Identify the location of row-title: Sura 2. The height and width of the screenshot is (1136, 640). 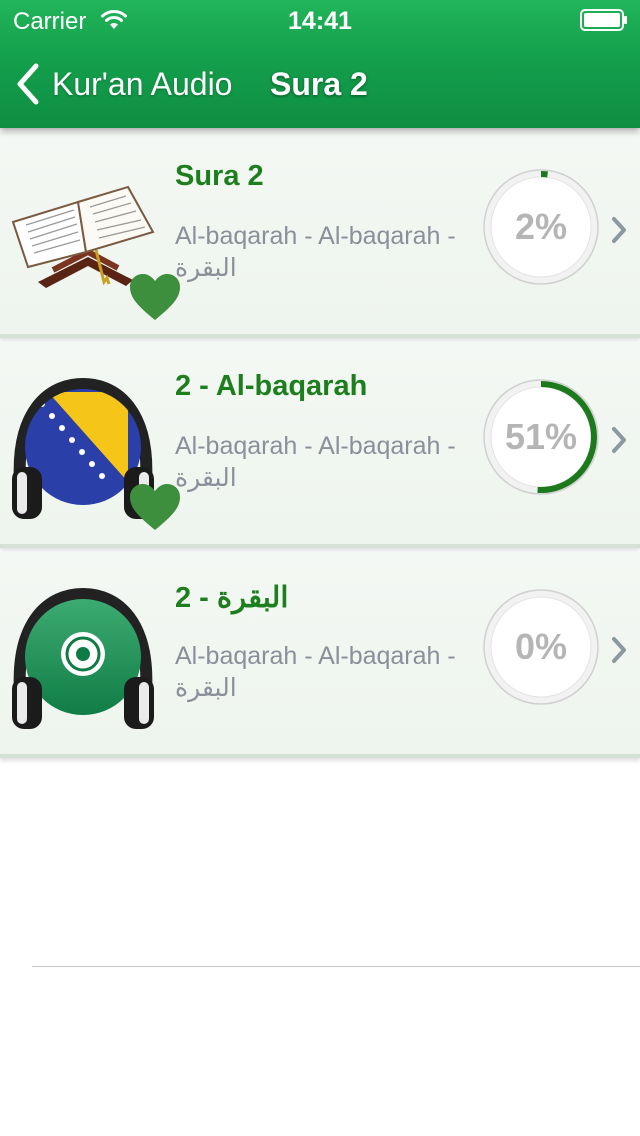
(219, 176).